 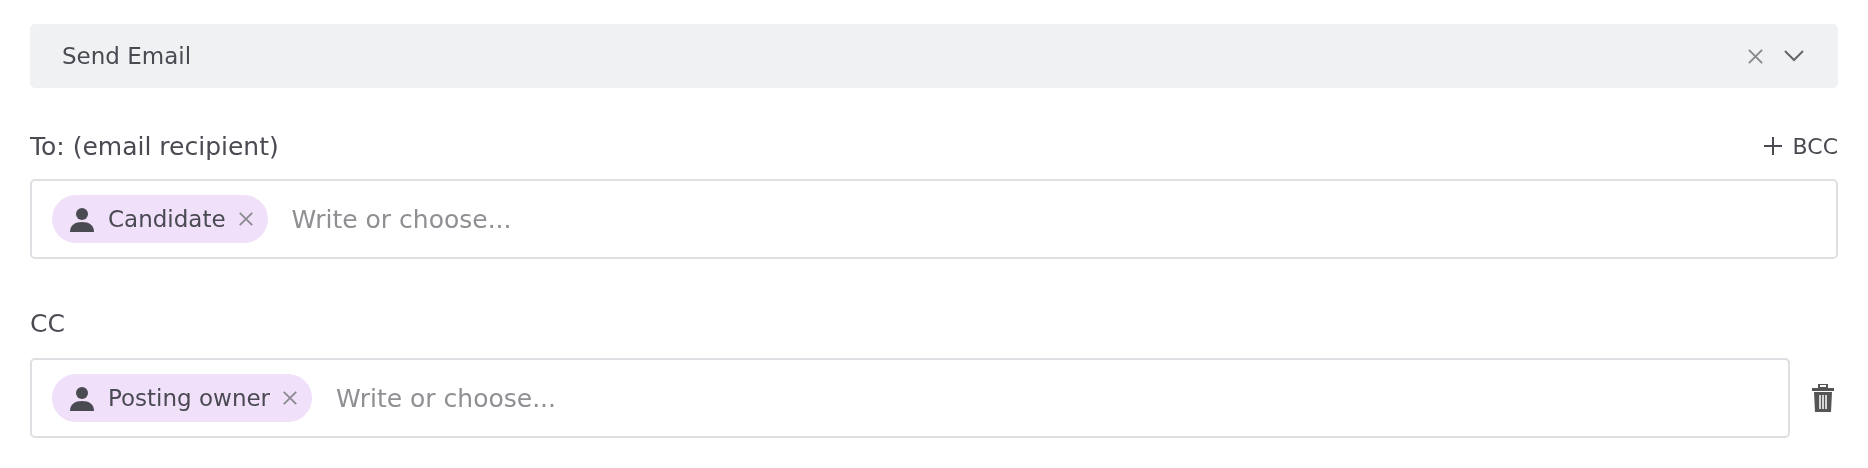 I want to click on select-value: Send Email, so click(x=127, y=56).